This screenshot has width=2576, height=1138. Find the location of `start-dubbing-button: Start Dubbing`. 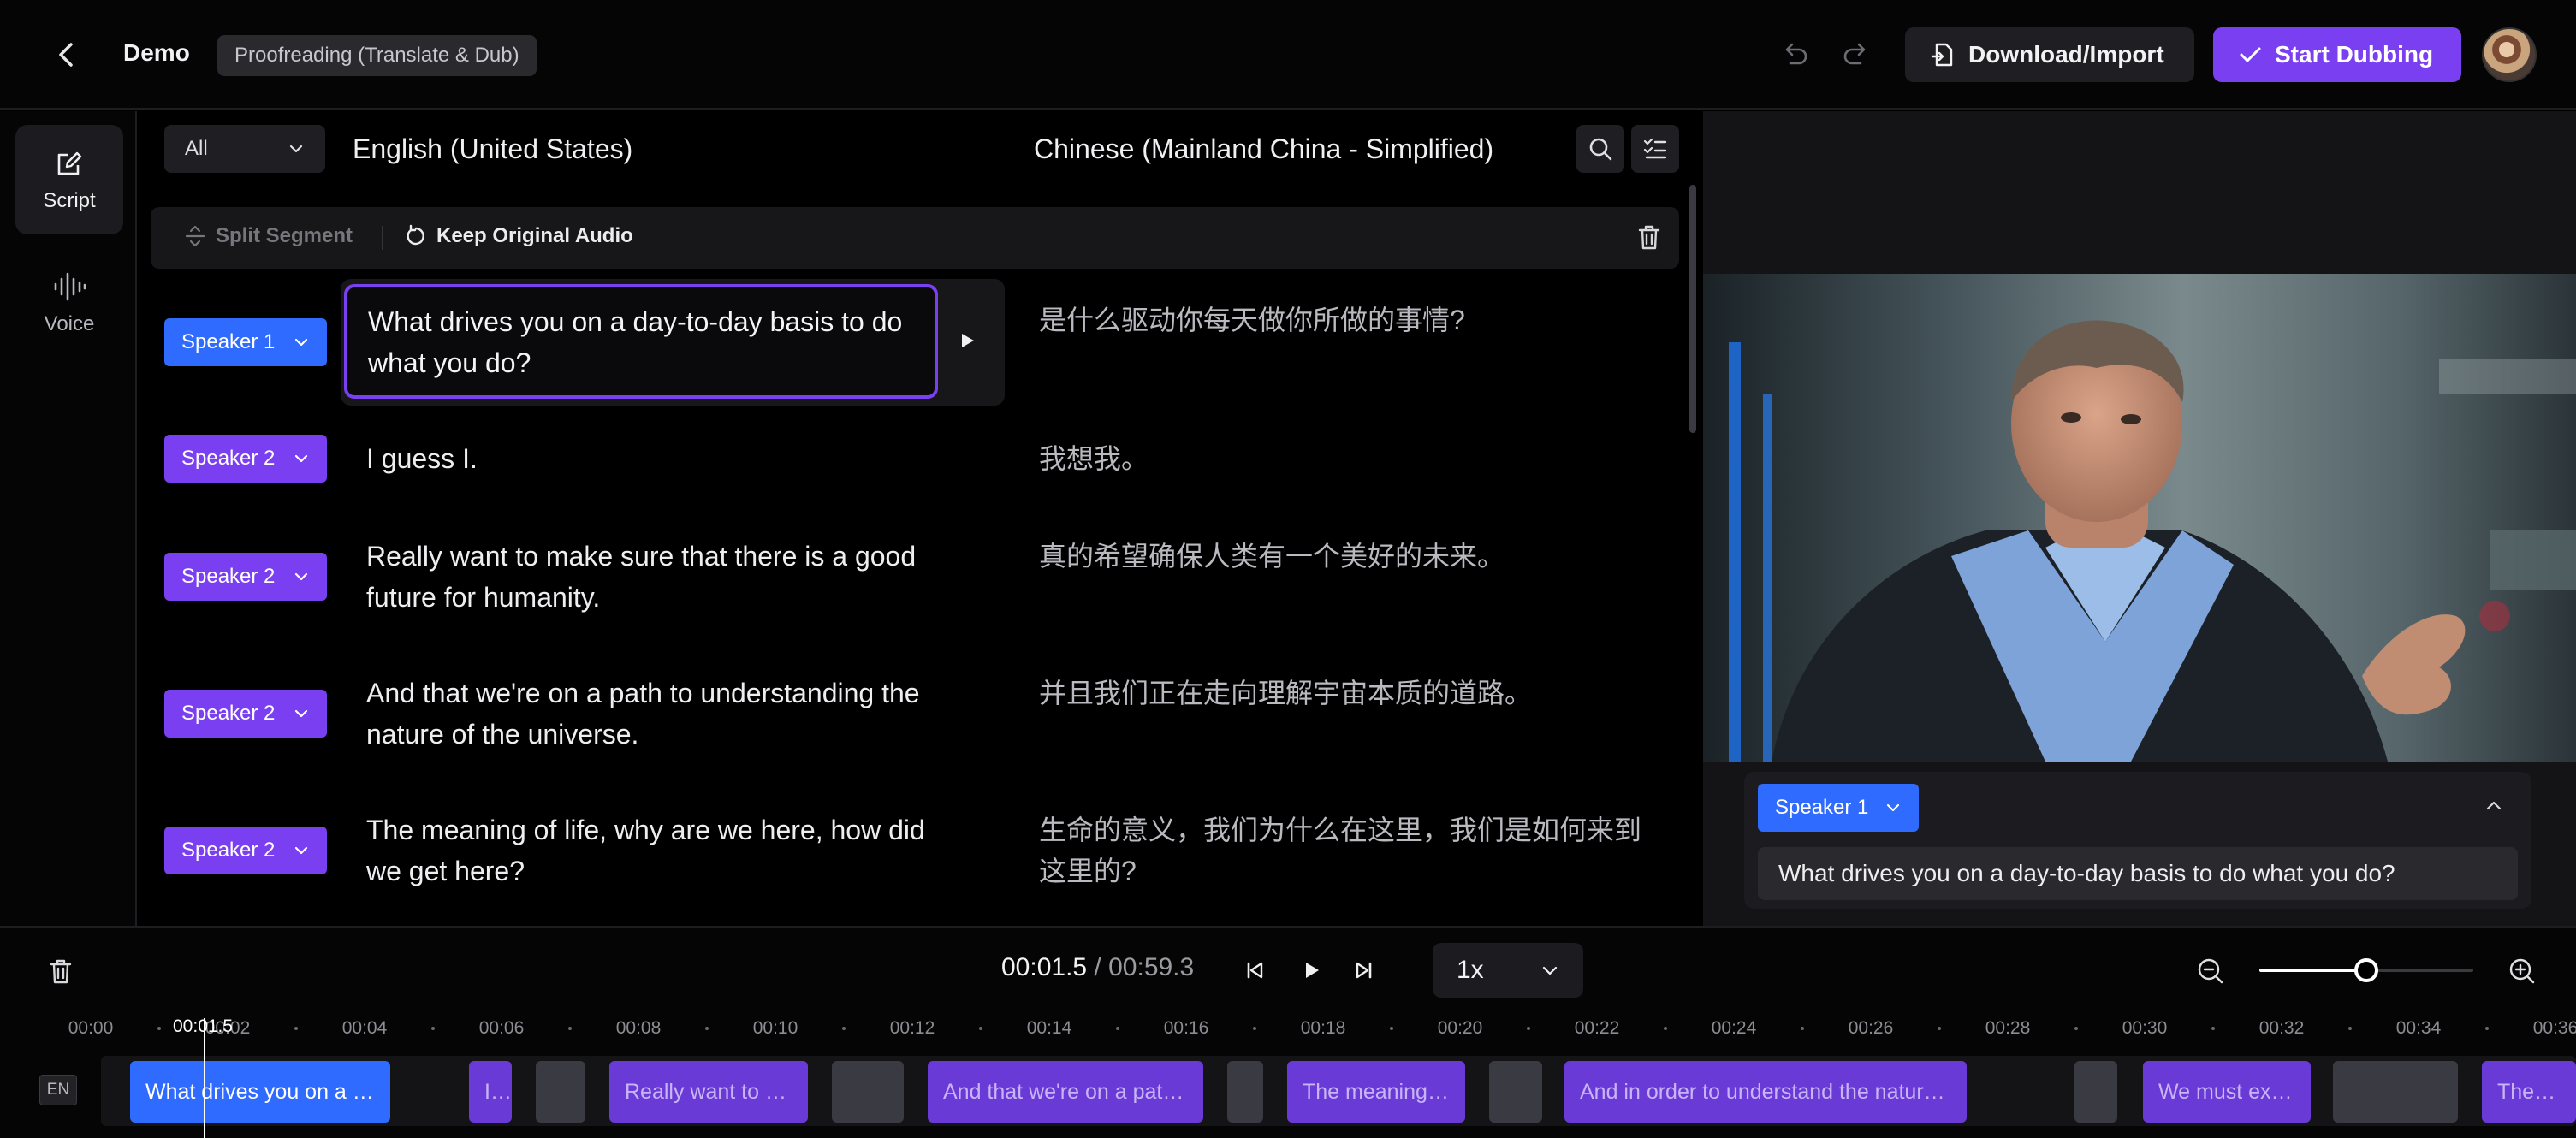

start-dubbing-button: Start Dubbing is located at coordinates (2337, 54).